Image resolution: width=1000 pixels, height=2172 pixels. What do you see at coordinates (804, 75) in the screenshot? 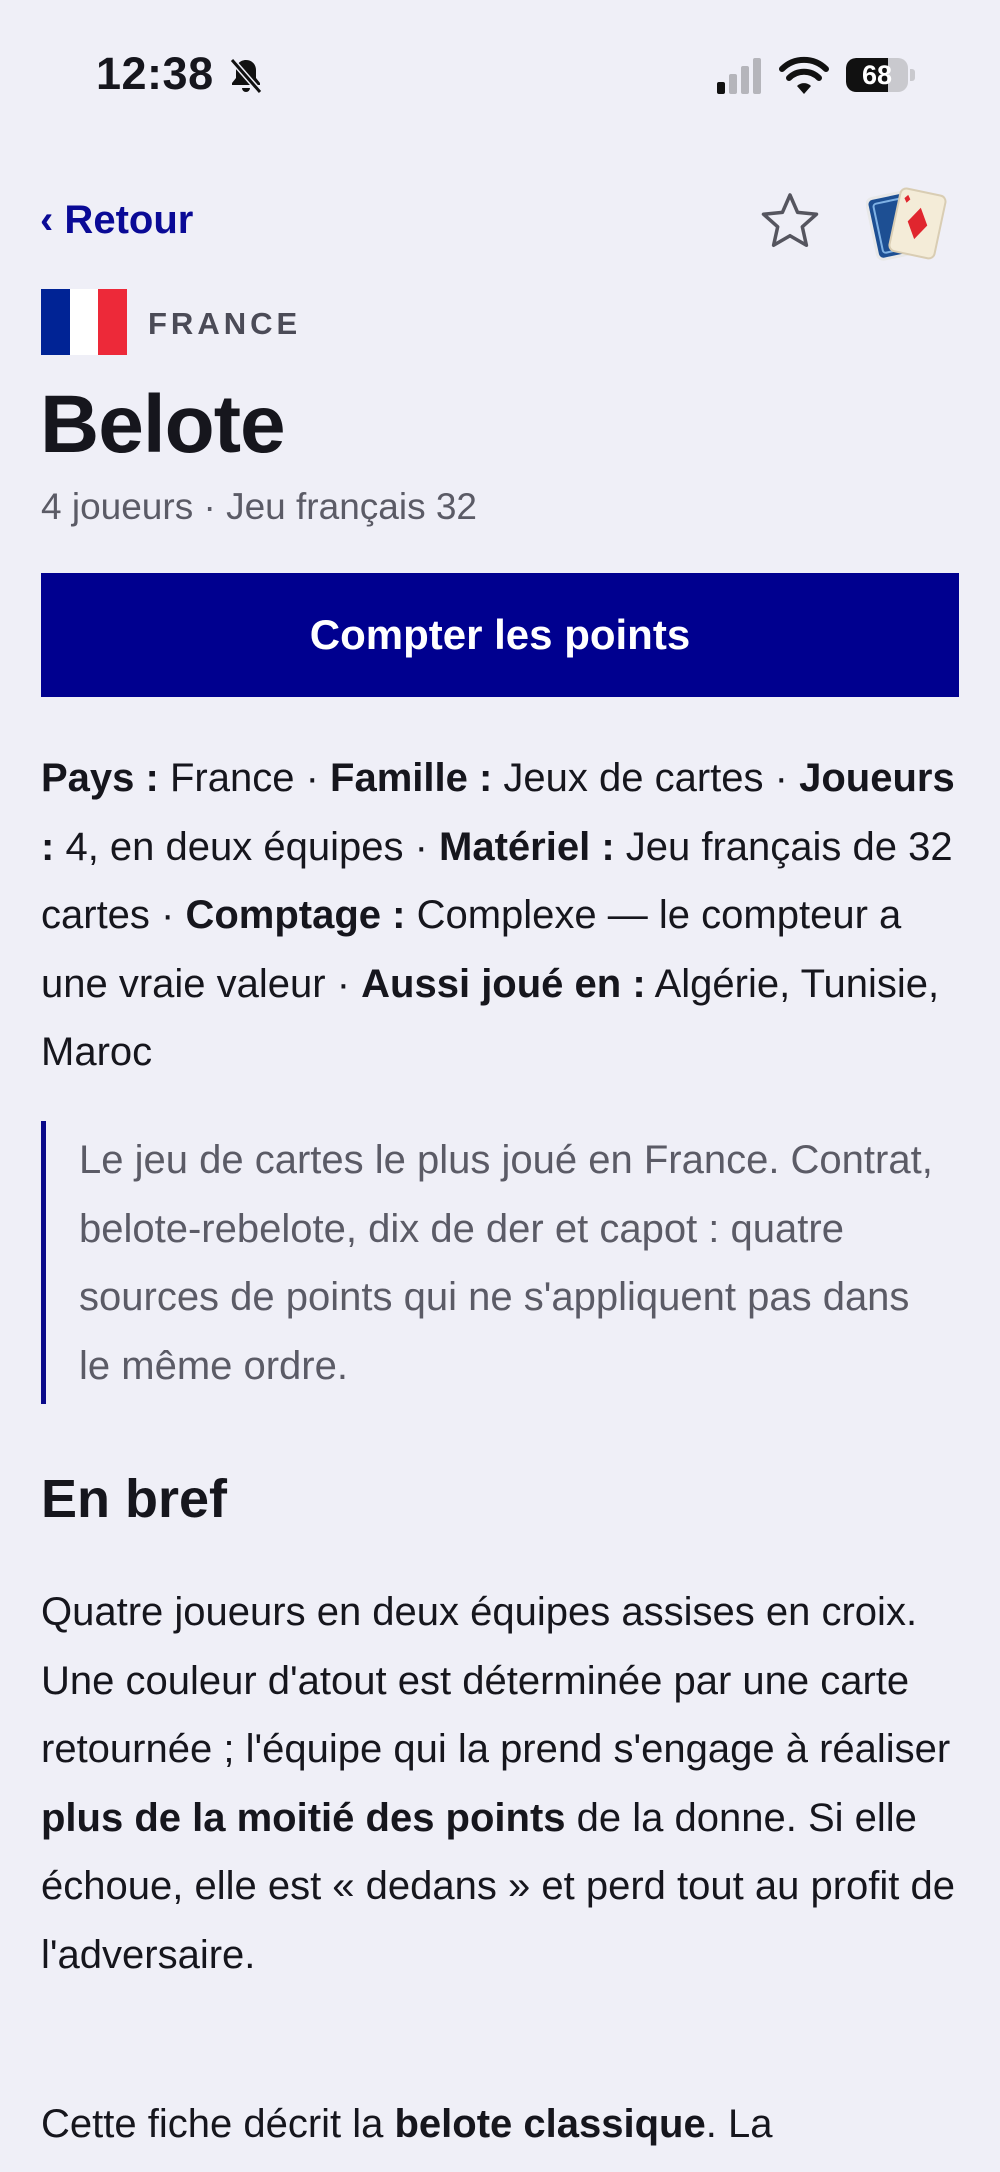
I see `wifi-icon` at bounding box center [804, 75].